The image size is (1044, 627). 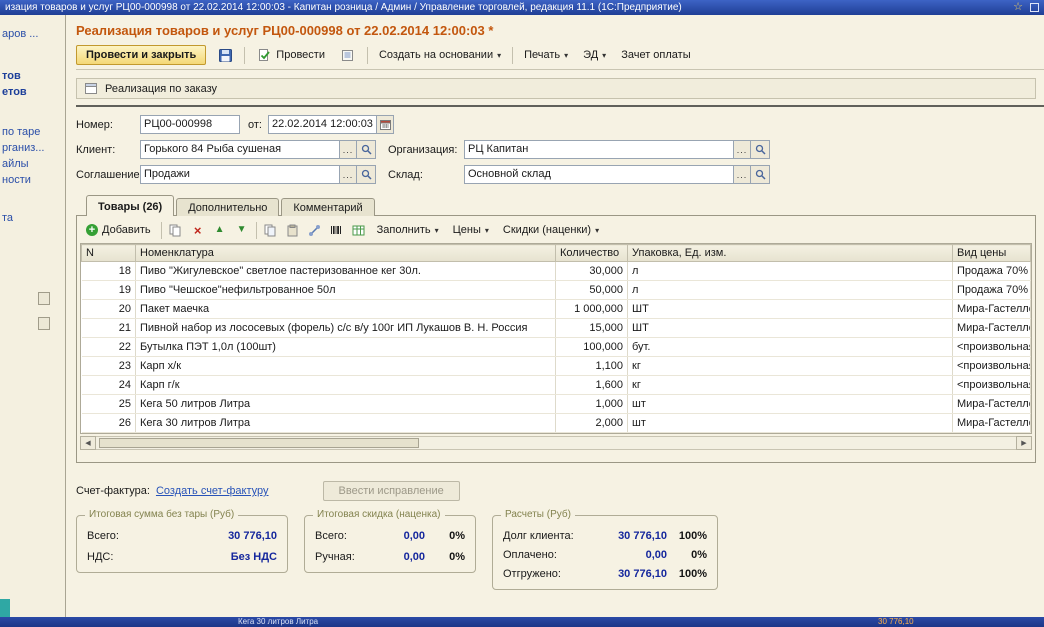 I want to click on post-and-close-button: Провести и закрыть, so click(x=141, y=55).